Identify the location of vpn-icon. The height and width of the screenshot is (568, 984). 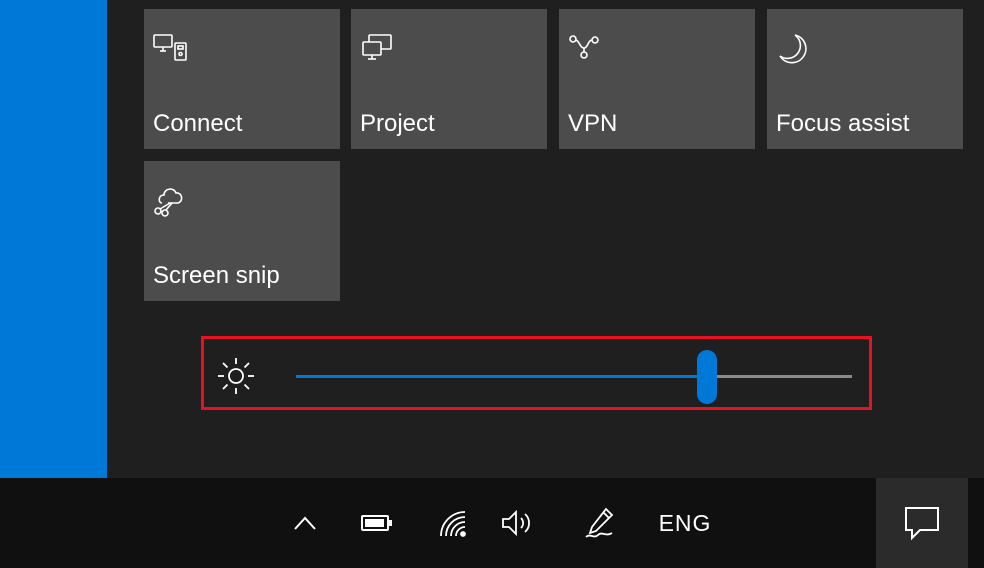
(585, 49).